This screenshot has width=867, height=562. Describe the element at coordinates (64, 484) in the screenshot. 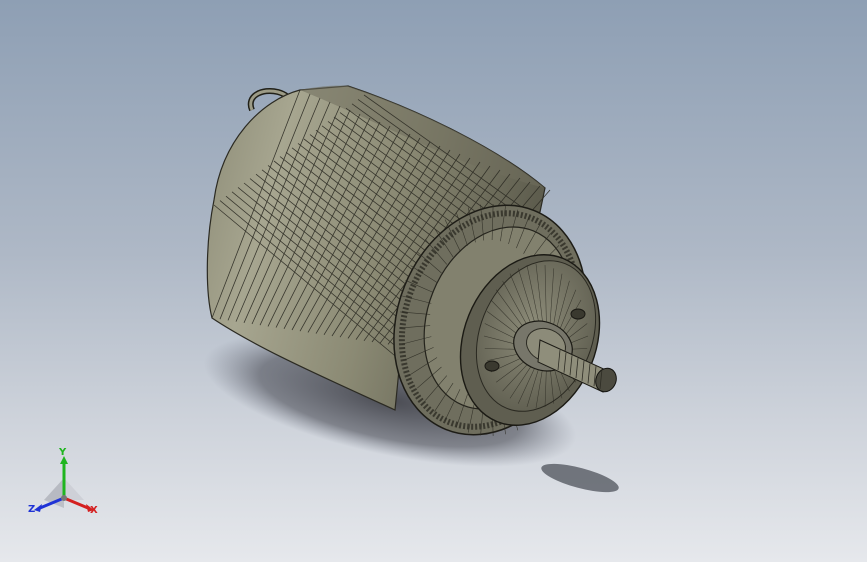

I see `axis-triad-icon` at that location.